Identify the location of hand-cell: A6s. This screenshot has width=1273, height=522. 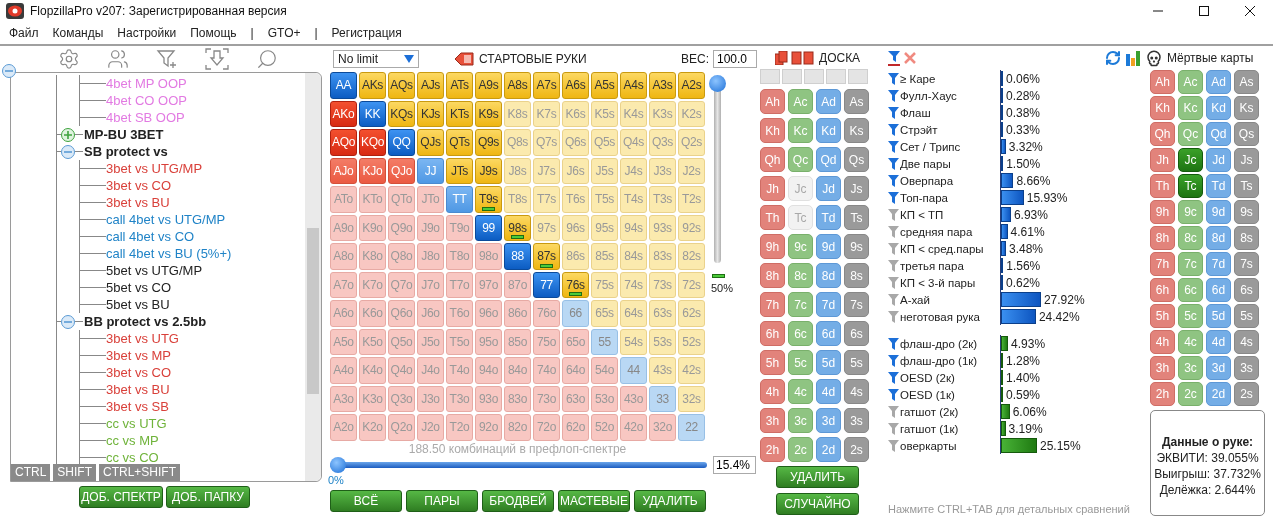
(575, 85).